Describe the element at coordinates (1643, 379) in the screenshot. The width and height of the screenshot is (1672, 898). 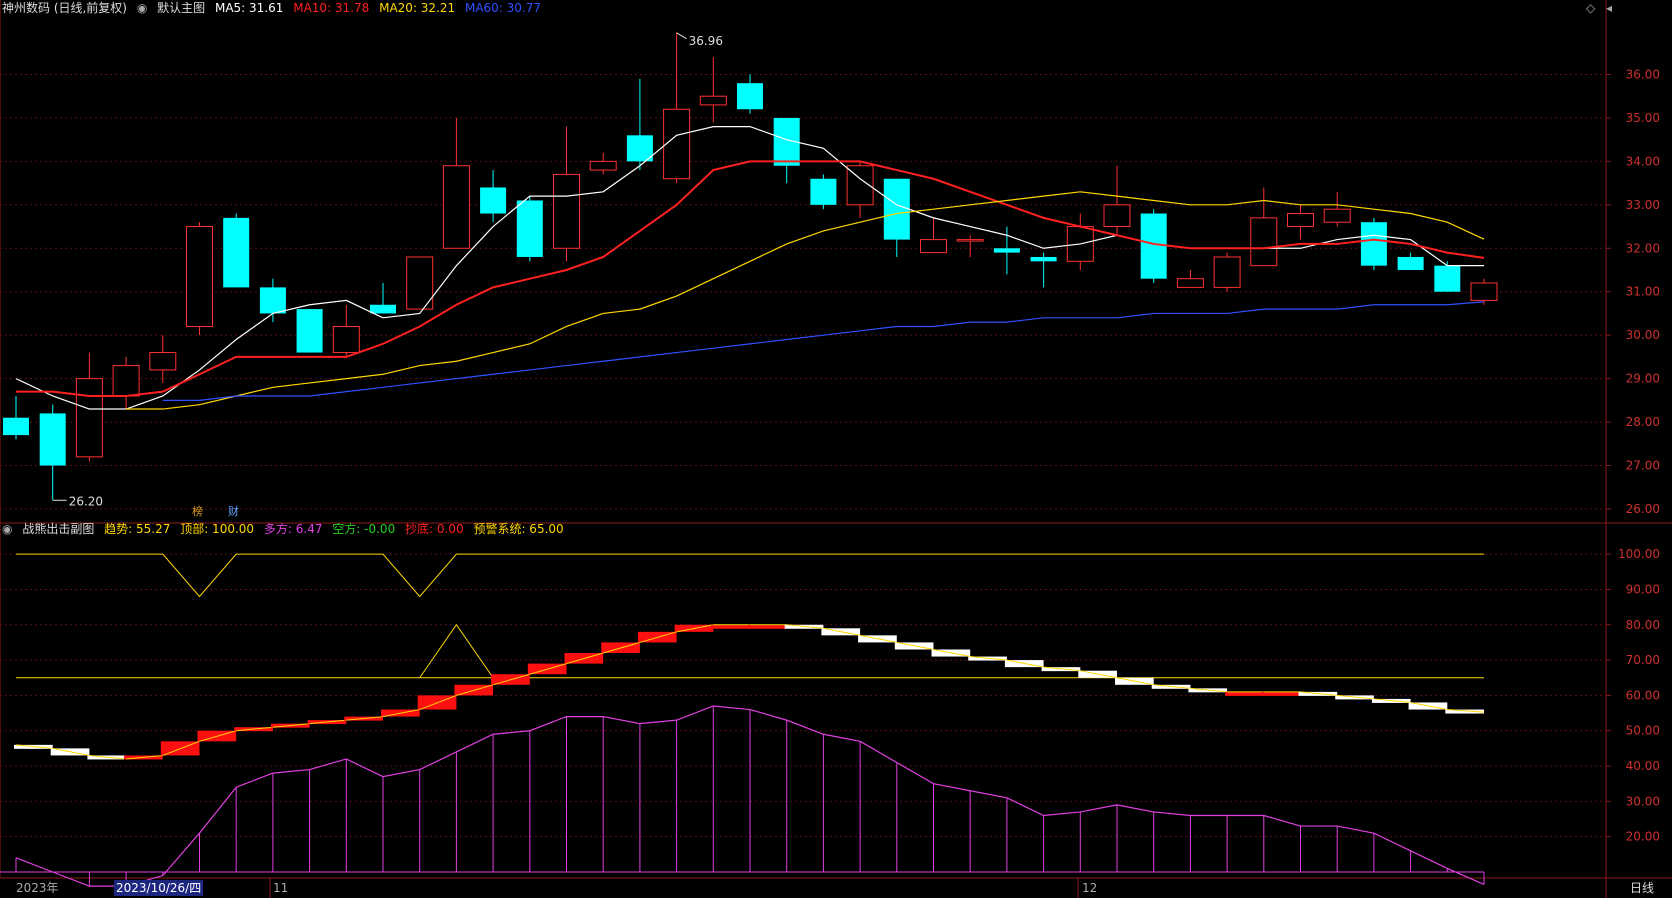
I see `main-y-tick-label: 29.00` at that location.